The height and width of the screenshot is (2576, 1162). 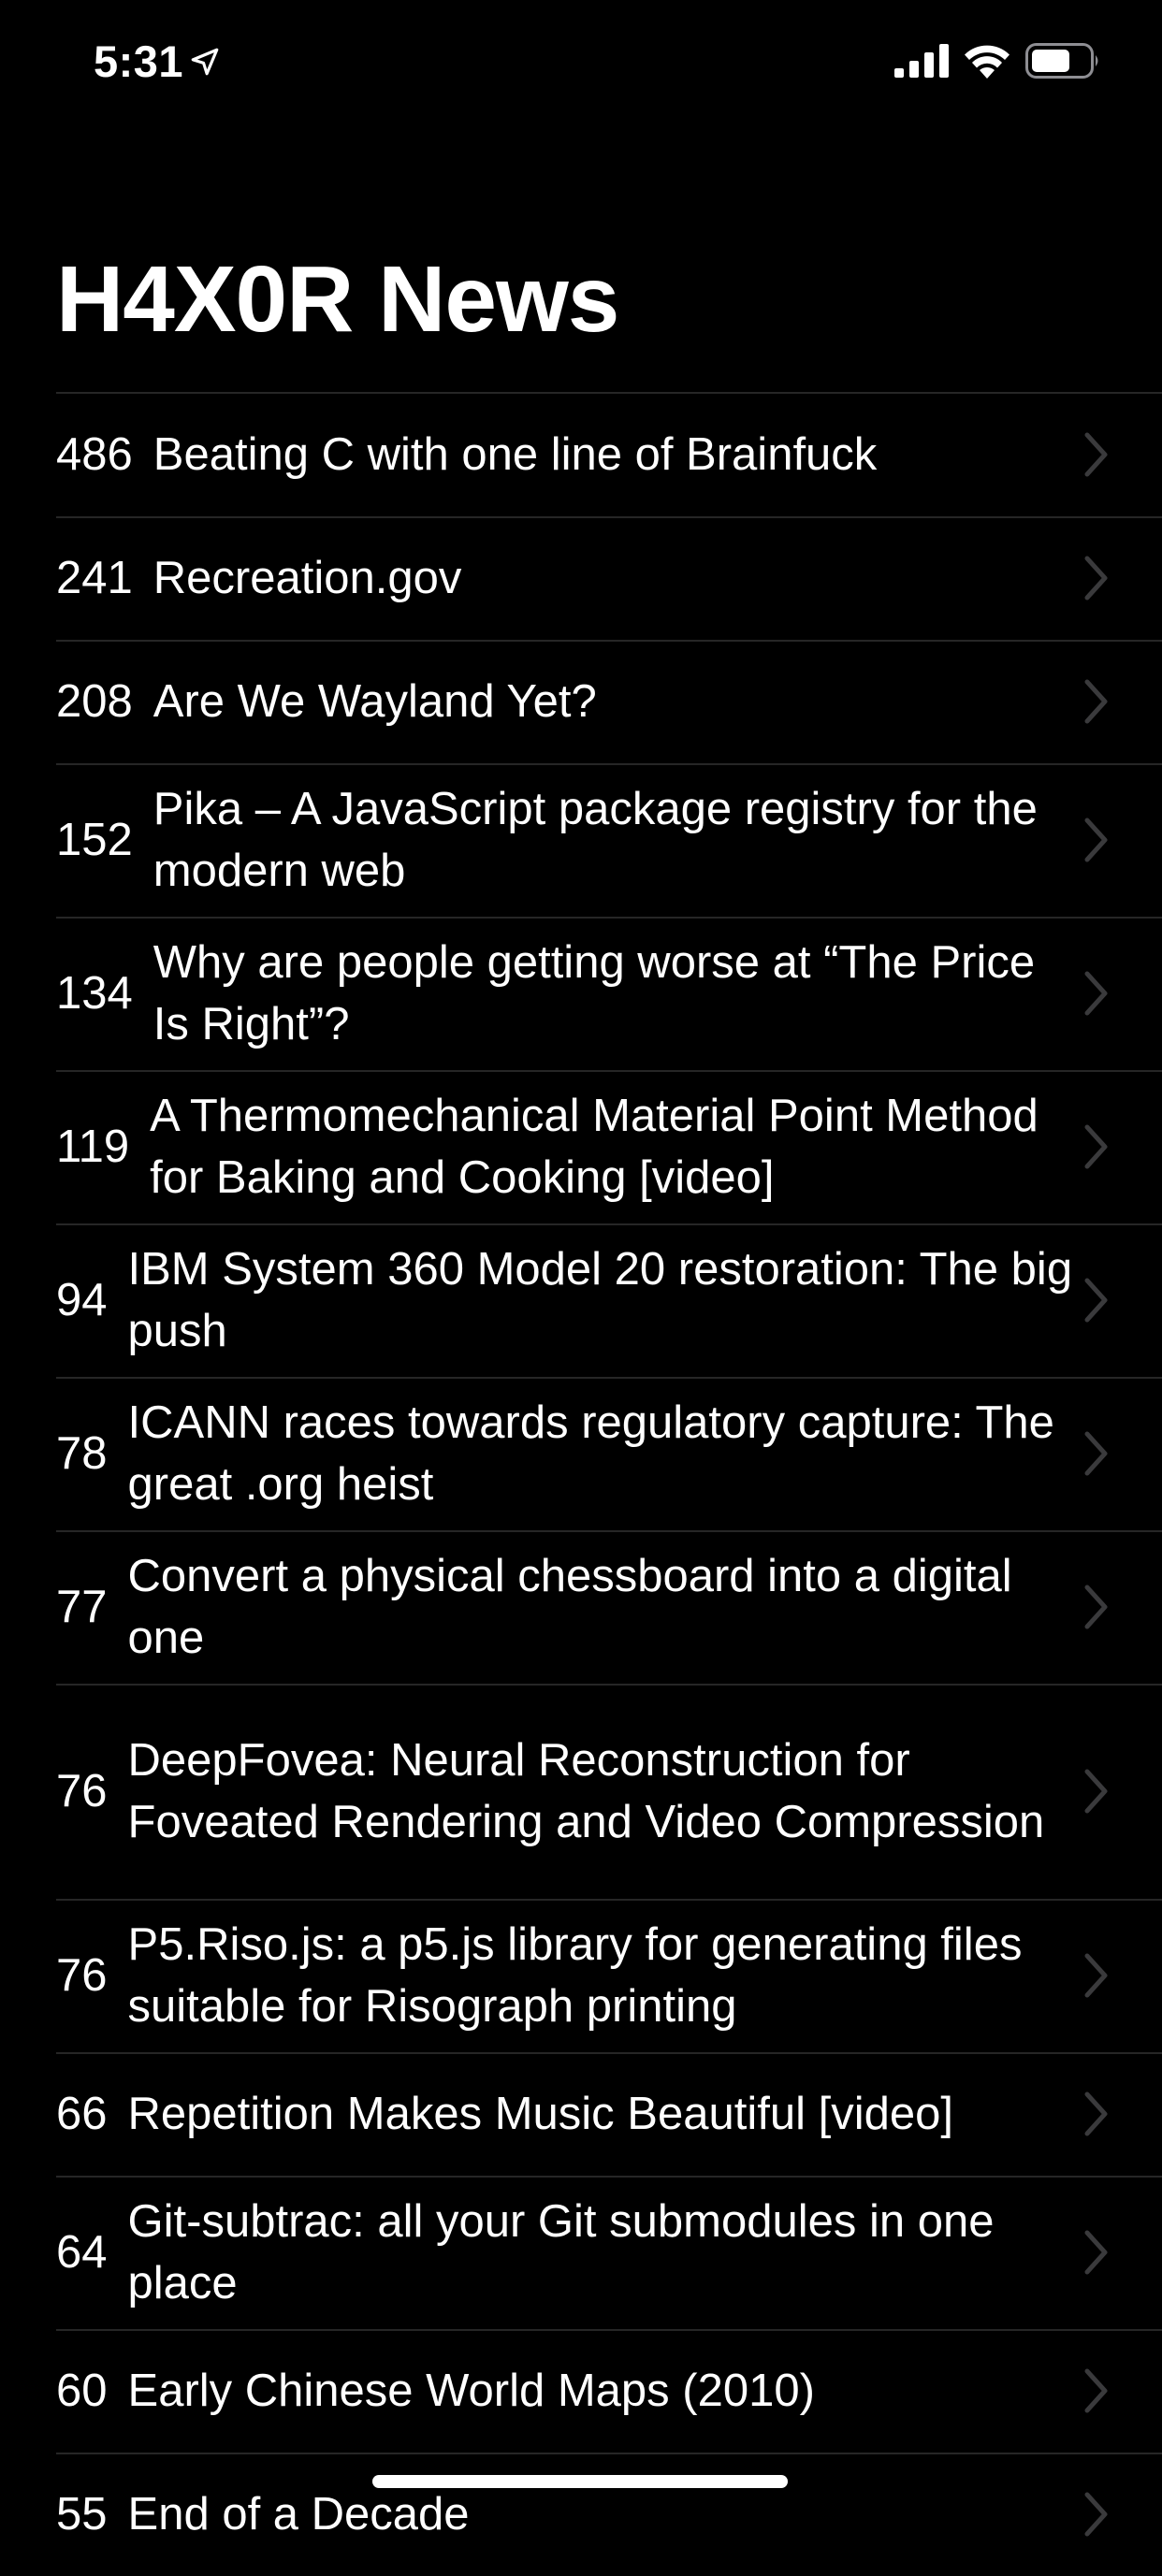 What do you see at coordinates (338, 299) in the screenshot?
I see `page-title: H4X0R News` at bounding box center [338, 299].